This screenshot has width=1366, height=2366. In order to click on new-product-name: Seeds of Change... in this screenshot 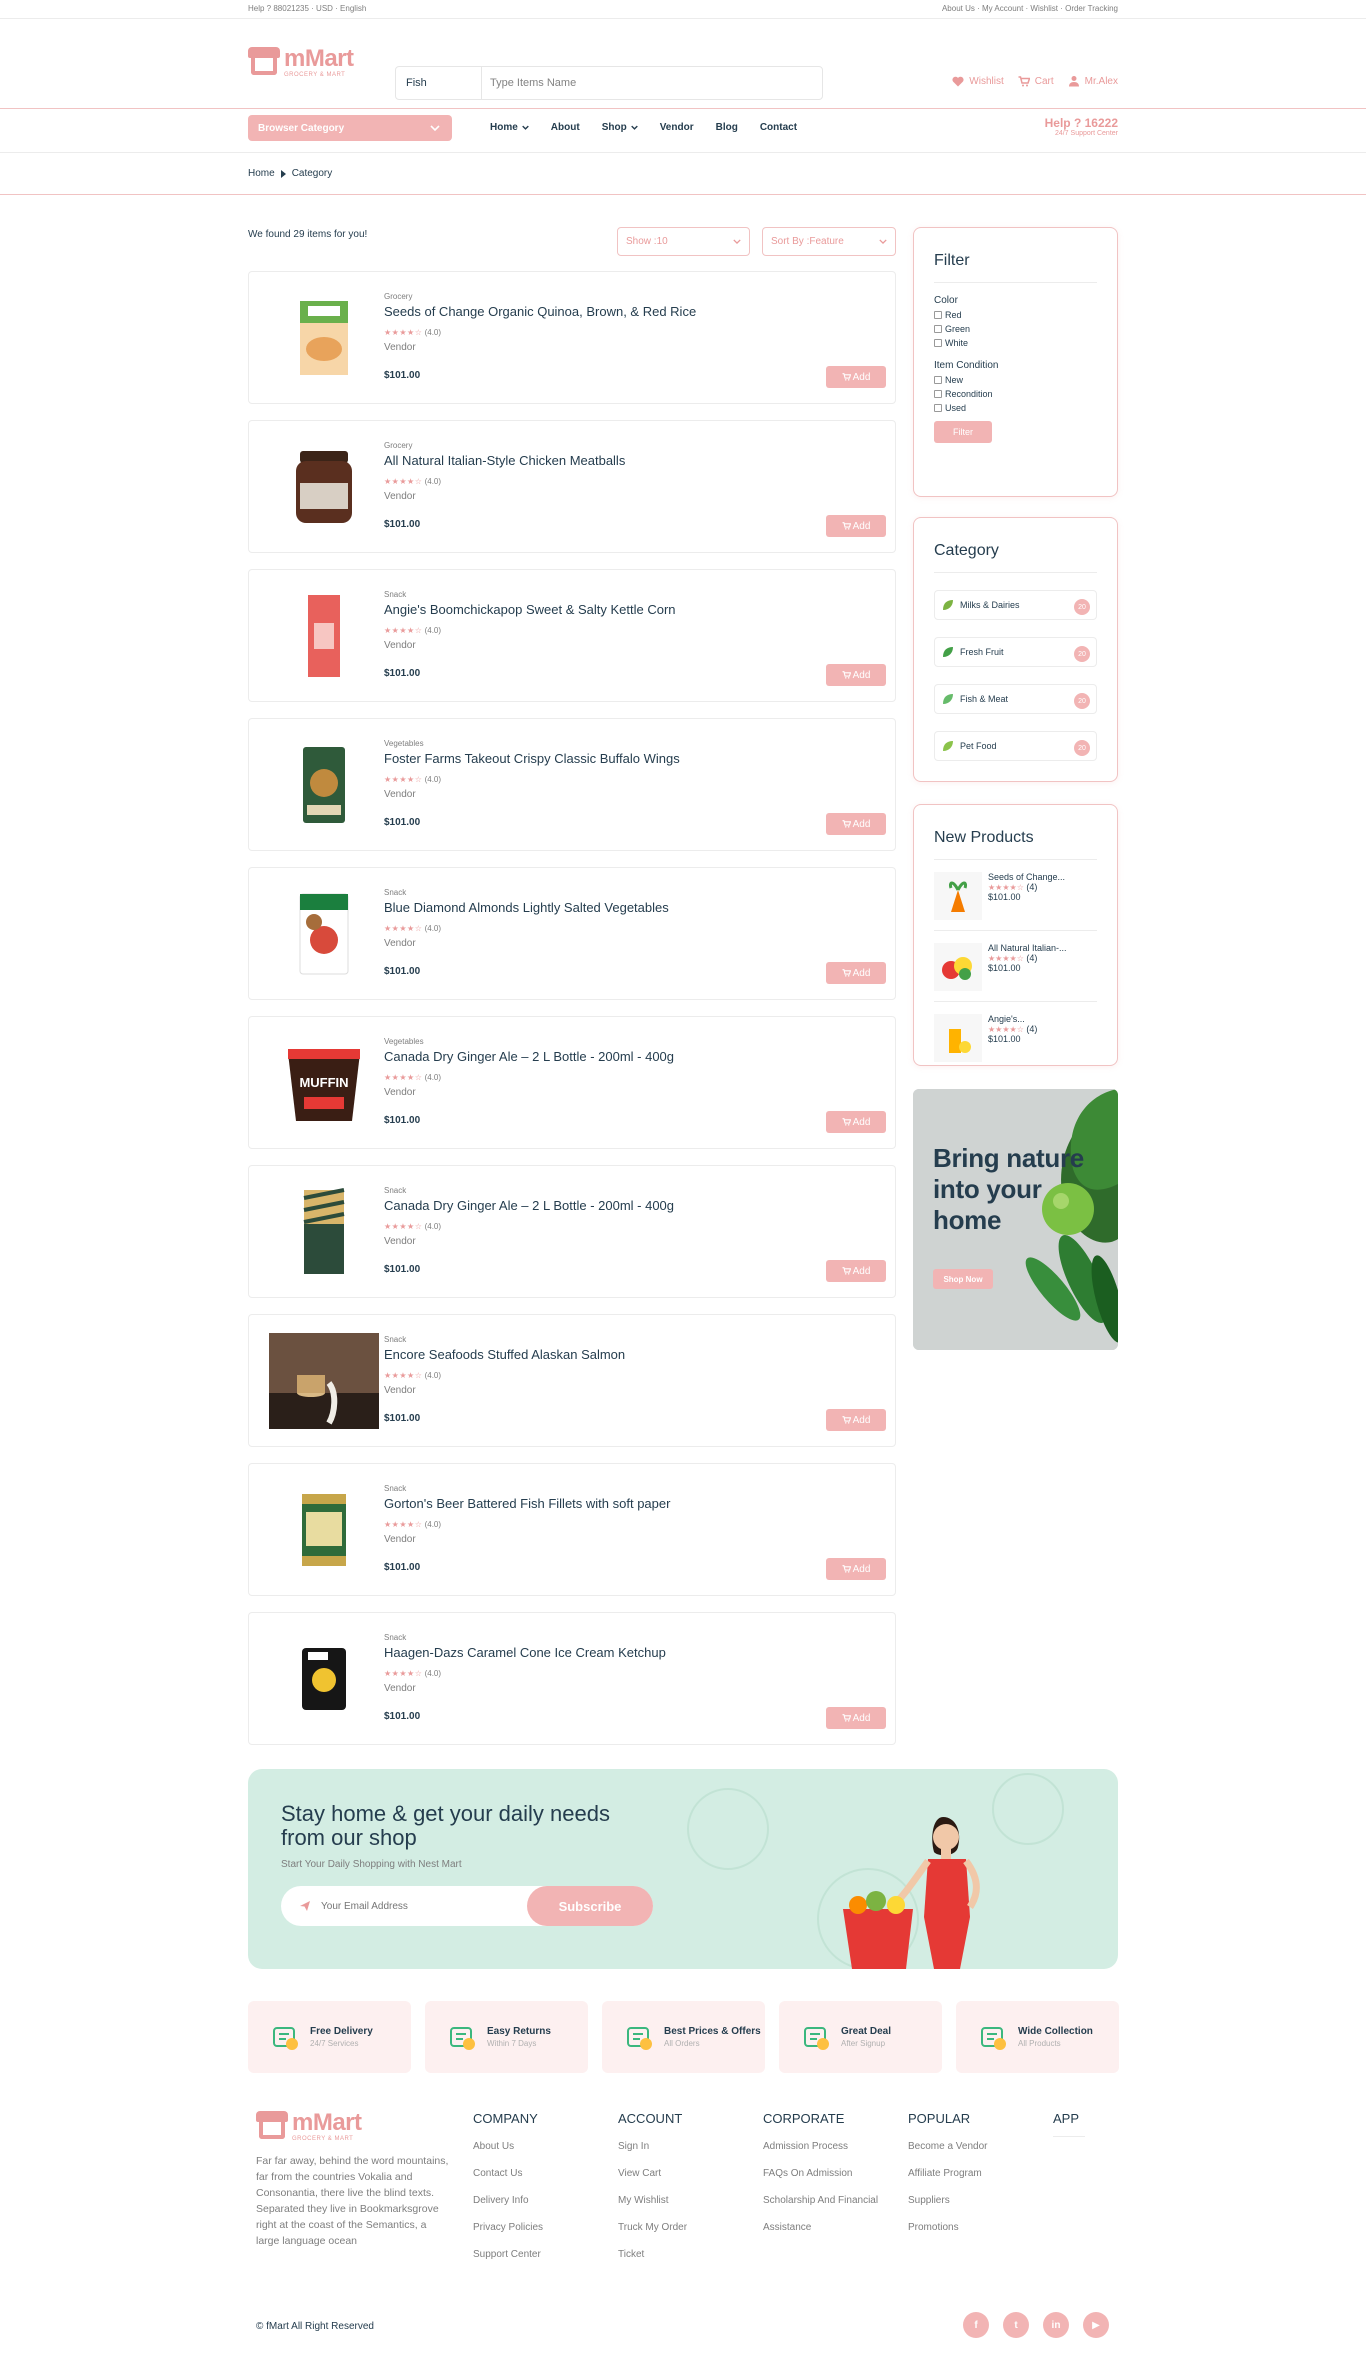, I will do `click(1026, 877)`.